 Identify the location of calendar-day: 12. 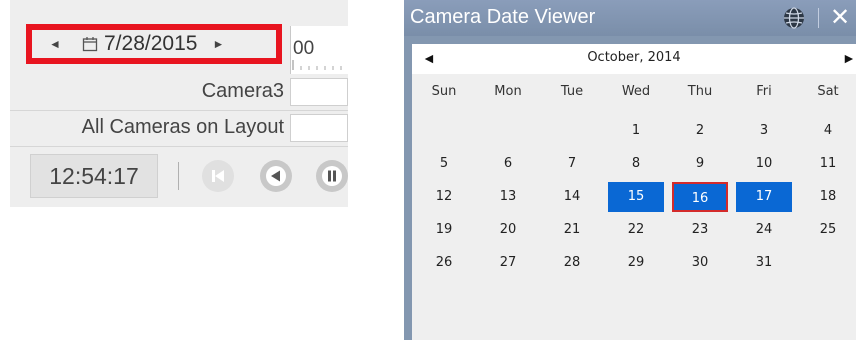
(444, 197).